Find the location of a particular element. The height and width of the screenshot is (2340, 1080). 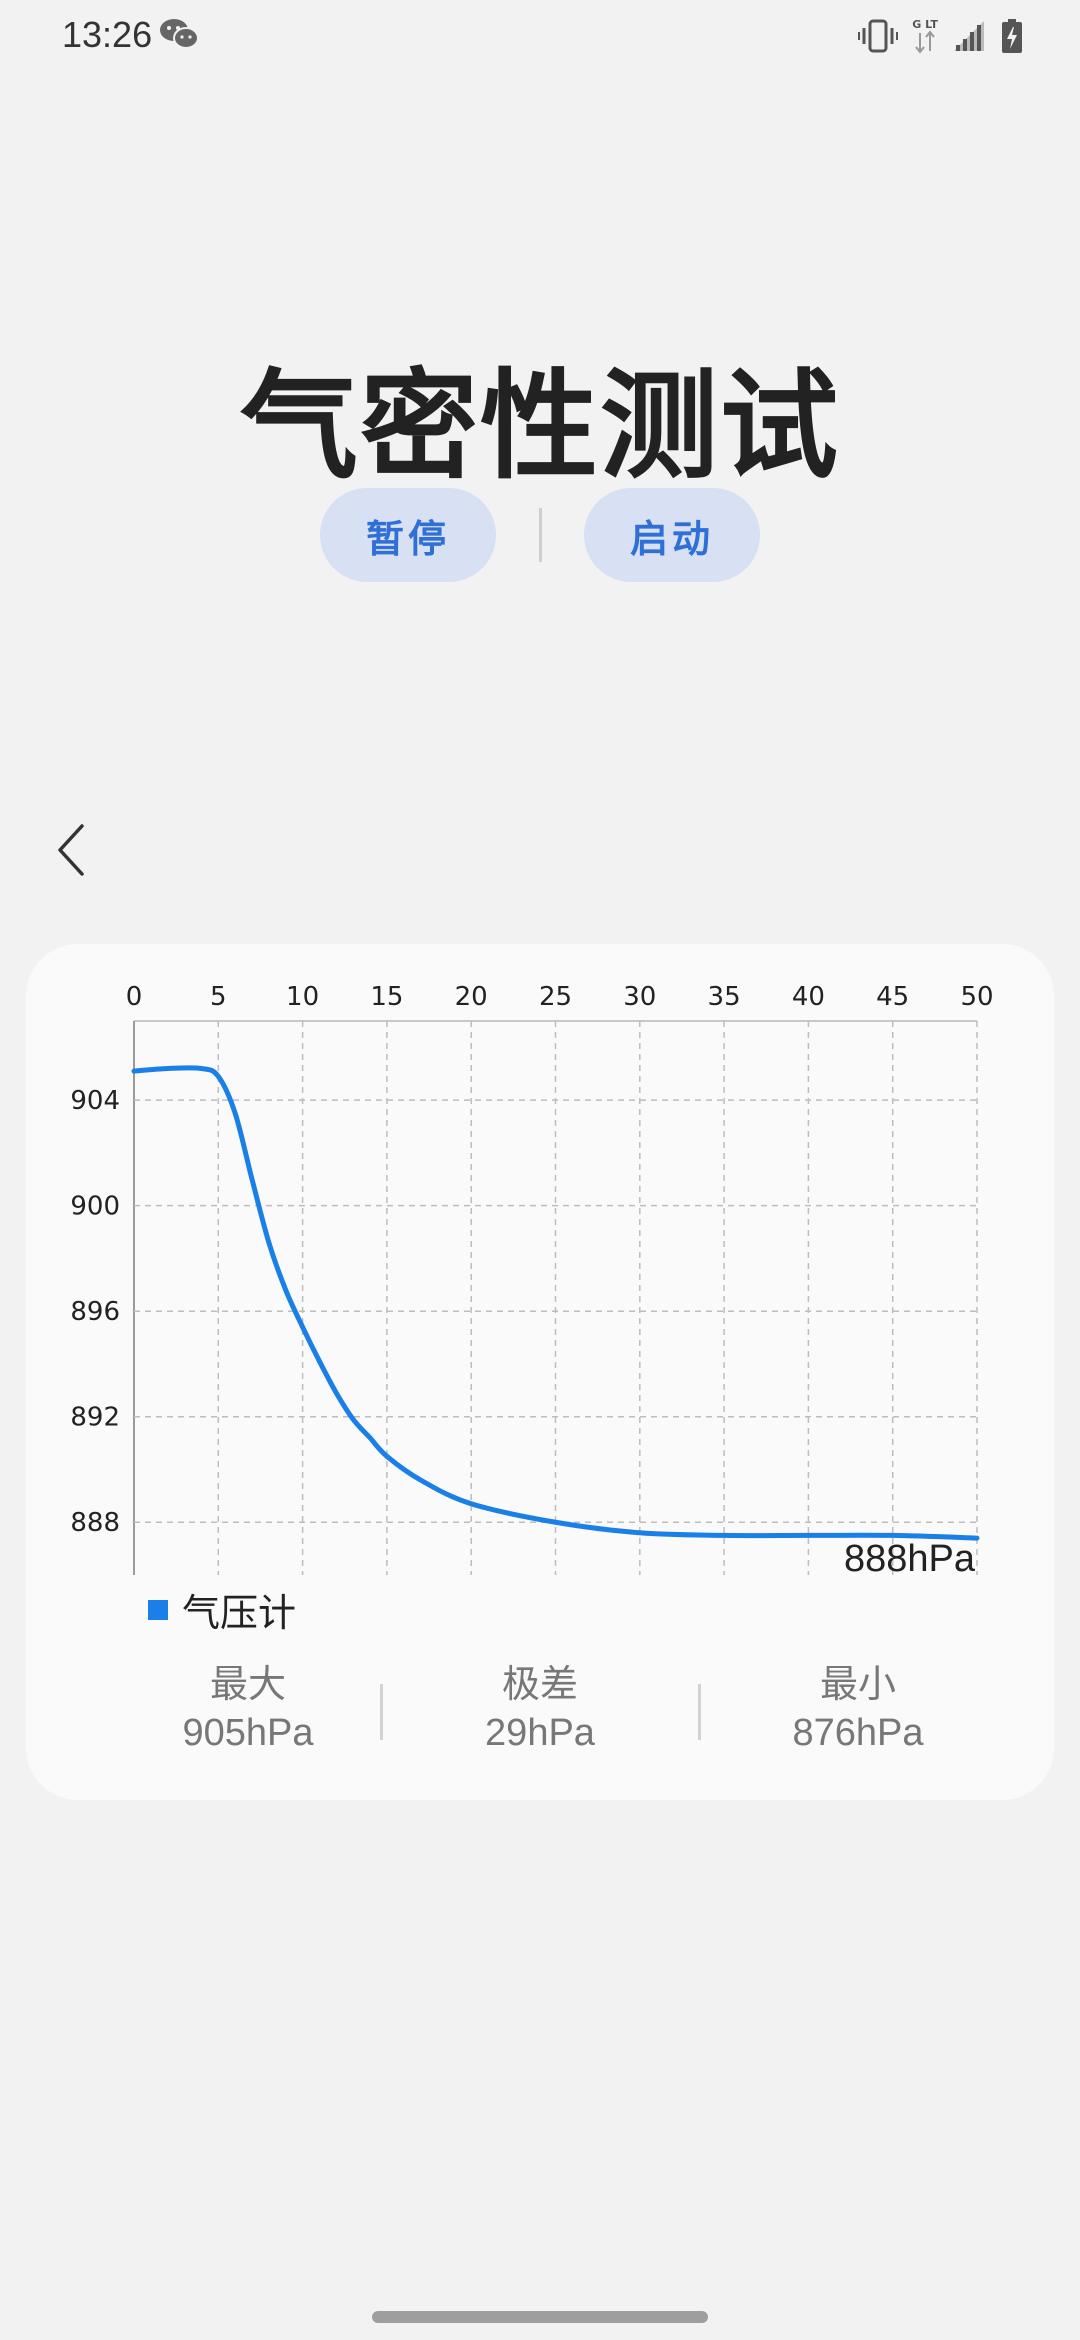

stat-max: 最大 905hPa is located at coordinates (248, 1709).